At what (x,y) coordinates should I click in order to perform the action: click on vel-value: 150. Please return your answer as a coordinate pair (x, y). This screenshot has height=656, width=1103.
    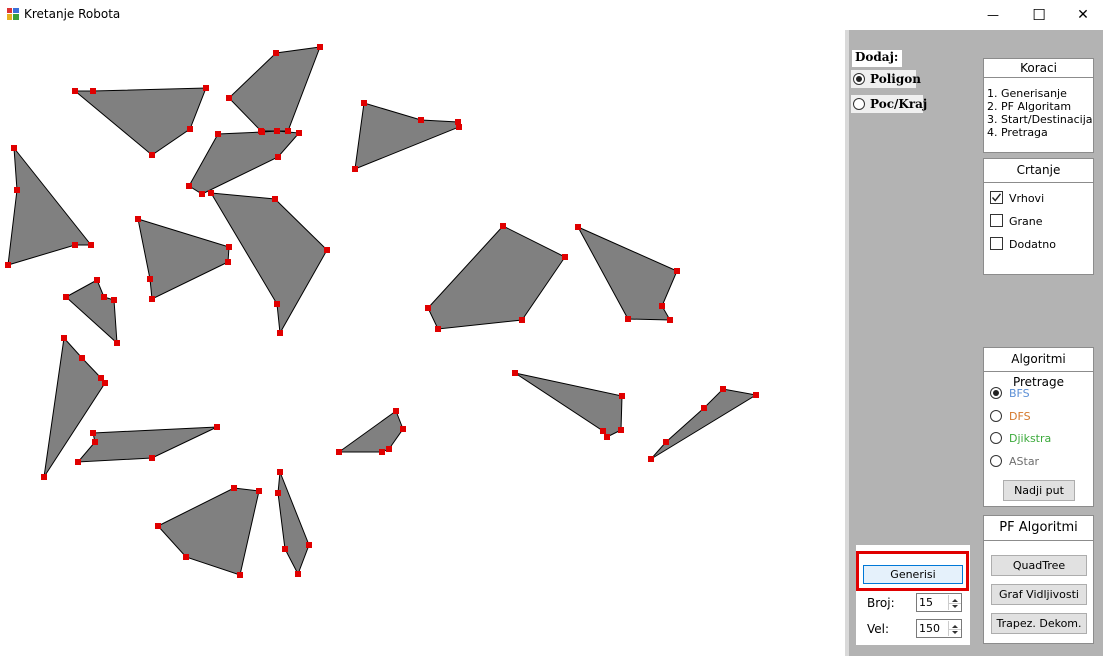
    Looking at the image, I should click on (929, 628).